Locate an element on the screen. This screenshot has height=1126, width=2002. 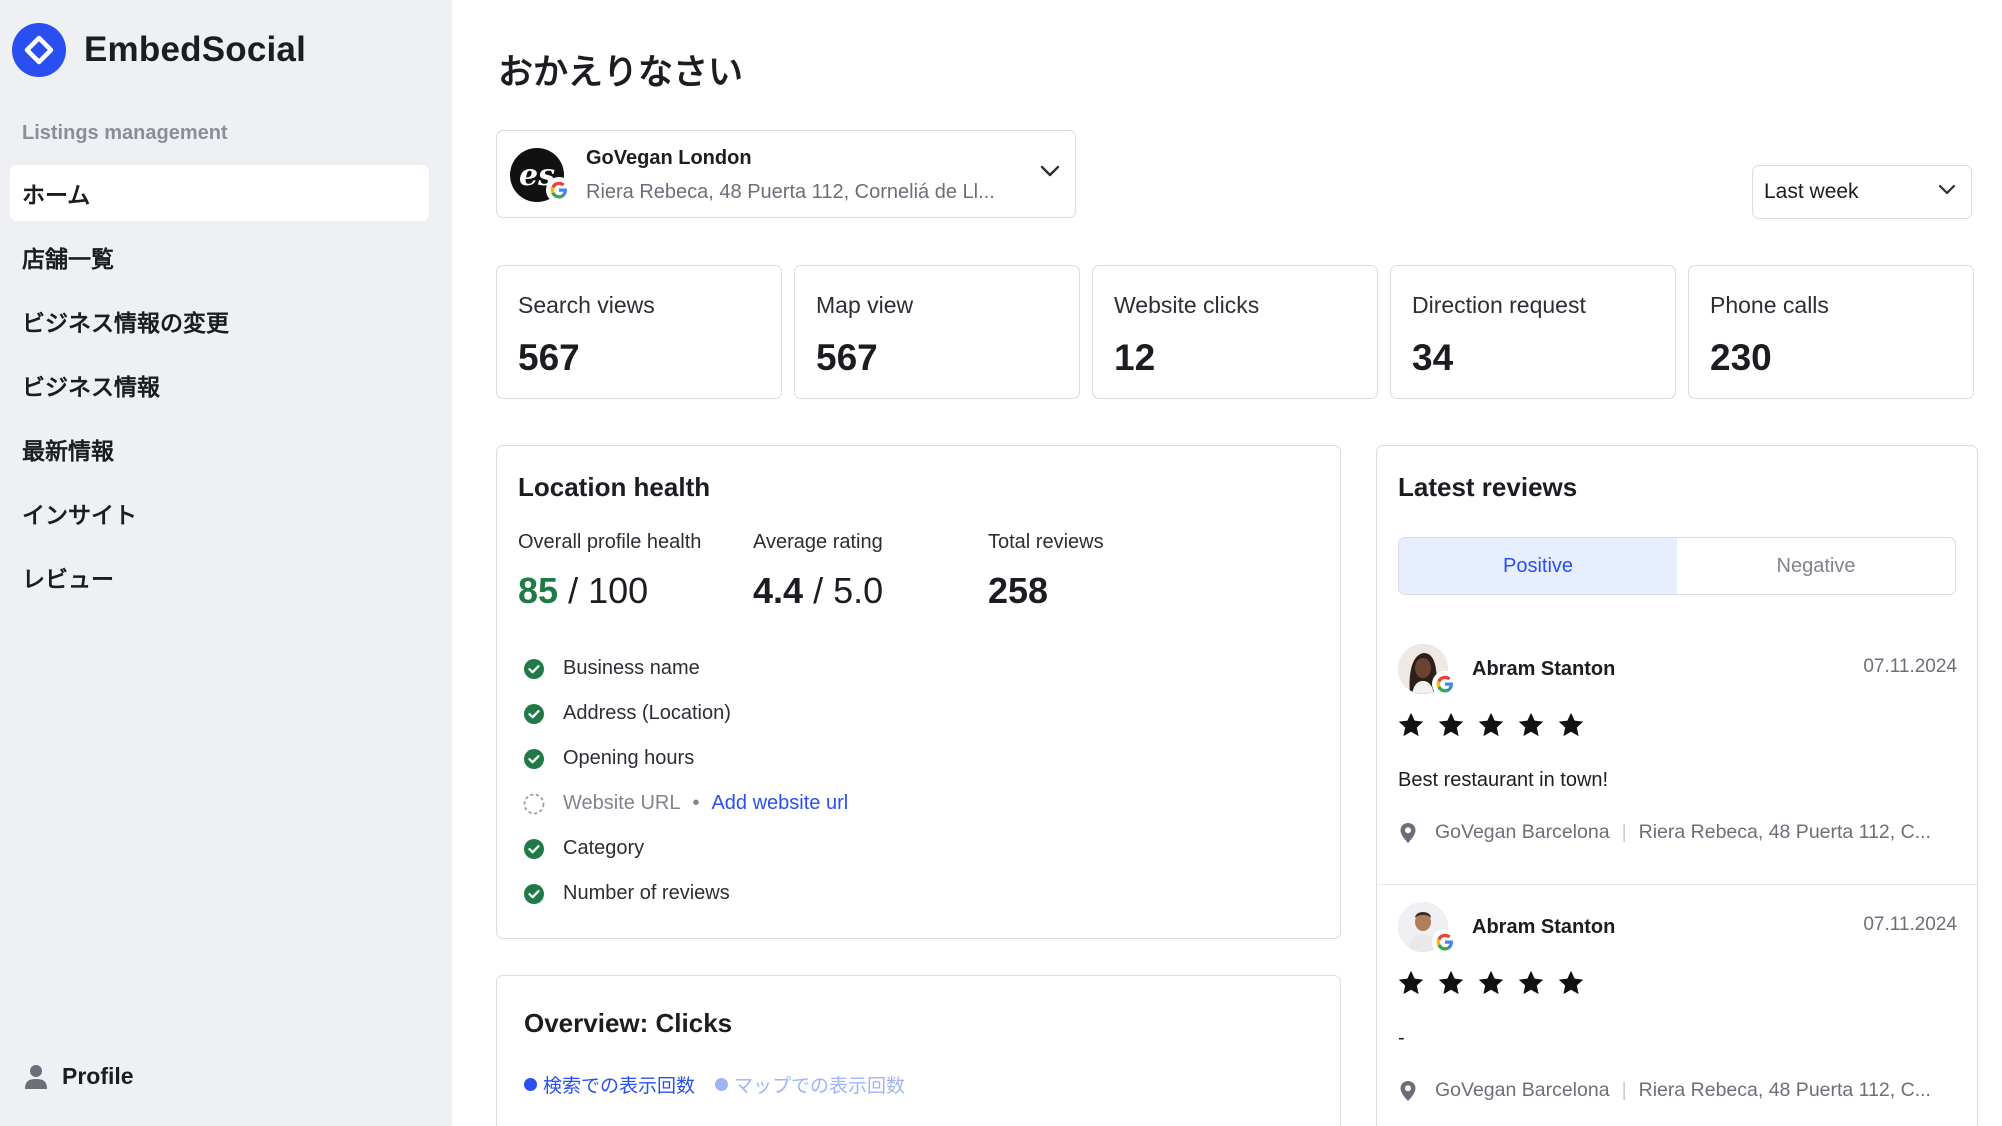
sidebar-item-reviews: レビュー is located at coordinates (219, 577).